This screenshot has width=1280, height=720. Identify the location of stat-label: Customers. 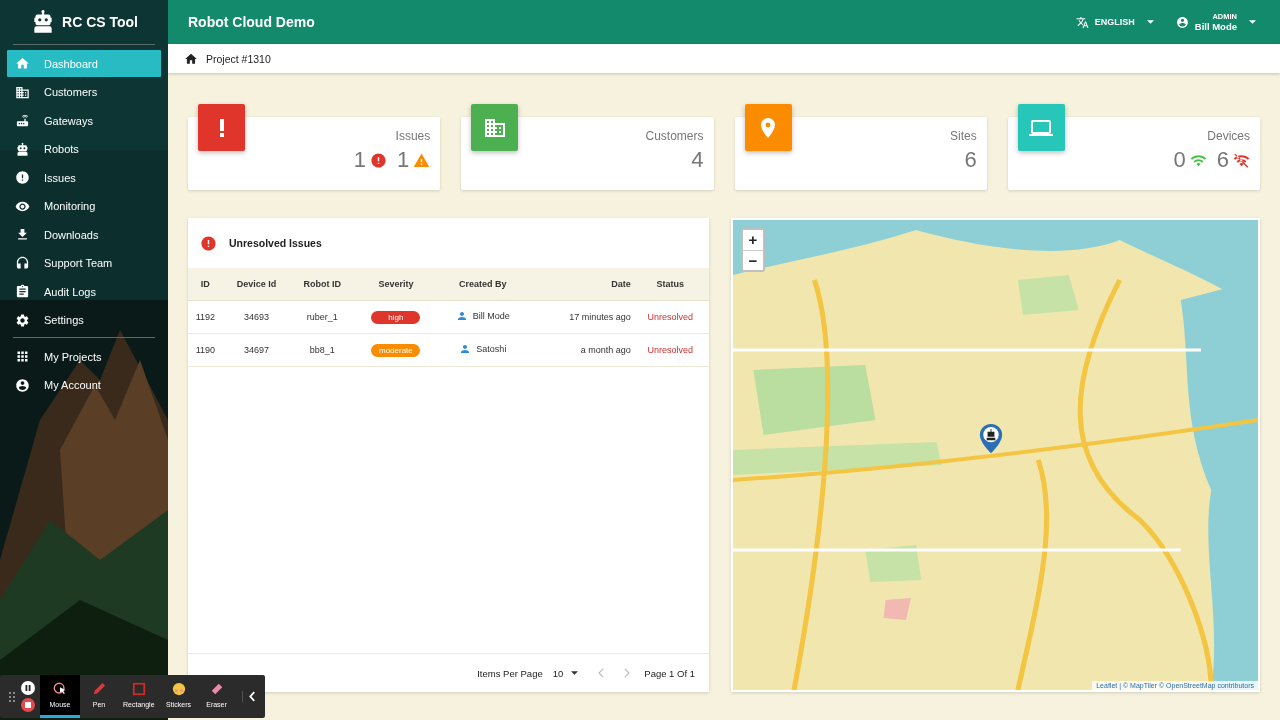
(674, 136).